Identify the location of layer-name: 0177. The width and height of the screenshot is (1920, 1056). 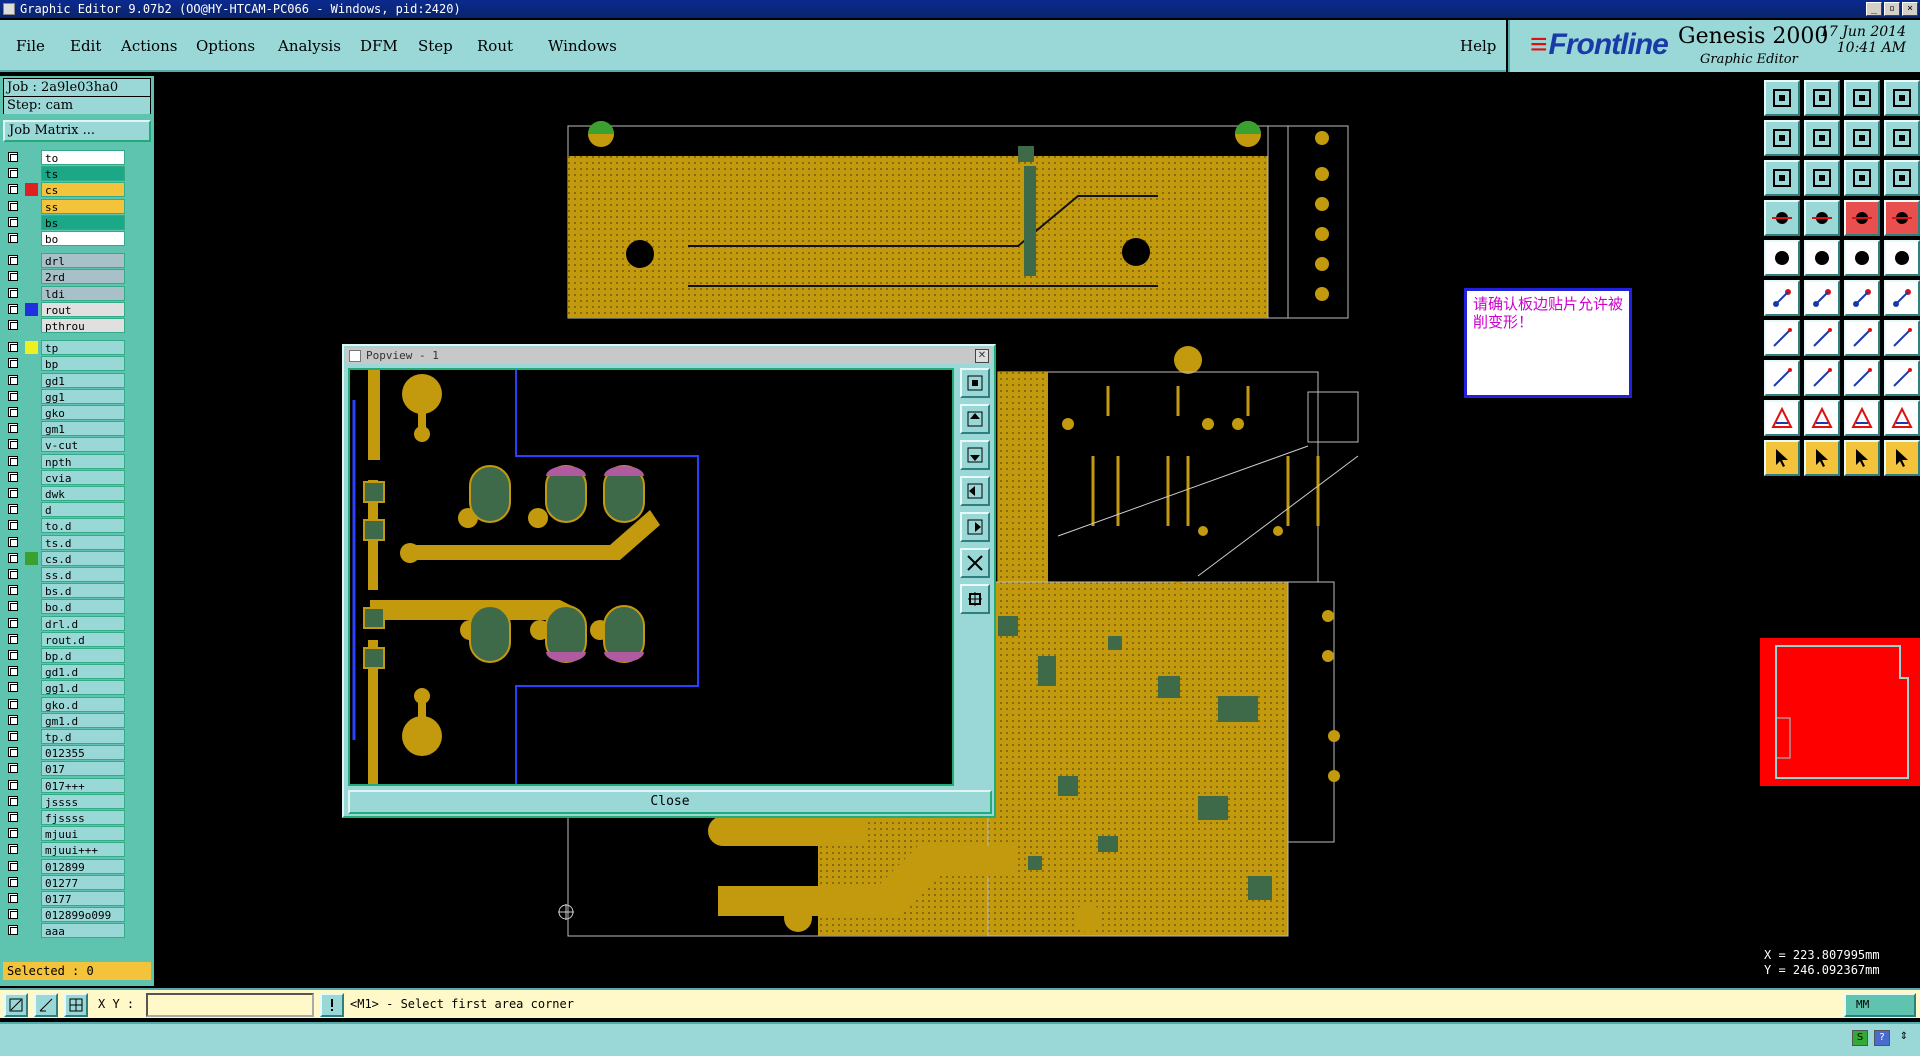
(83, 898).